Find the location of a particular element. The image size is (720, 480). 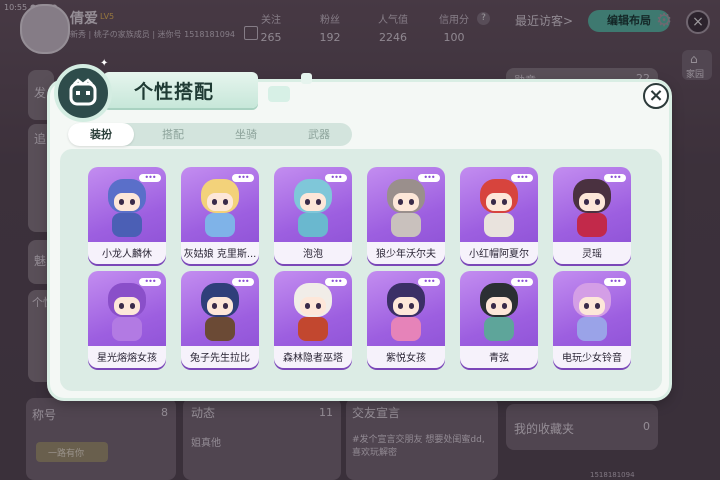

skin-name: 小龙人麟休 is located at coordinates (127, 254).